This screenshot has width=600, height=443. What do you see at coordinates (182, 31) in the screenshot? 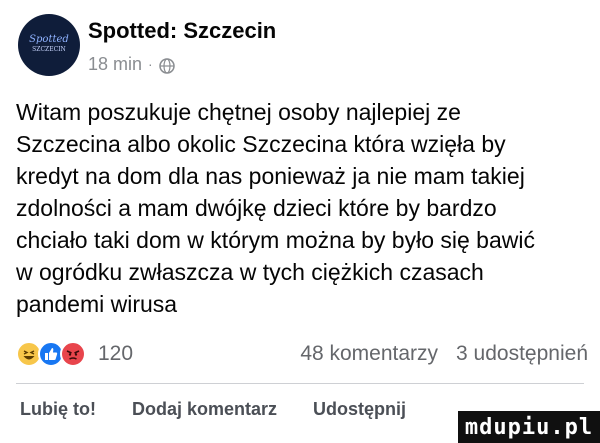
I see `page-name: Spotted: Szczecin` at bounding box center [182, 31].